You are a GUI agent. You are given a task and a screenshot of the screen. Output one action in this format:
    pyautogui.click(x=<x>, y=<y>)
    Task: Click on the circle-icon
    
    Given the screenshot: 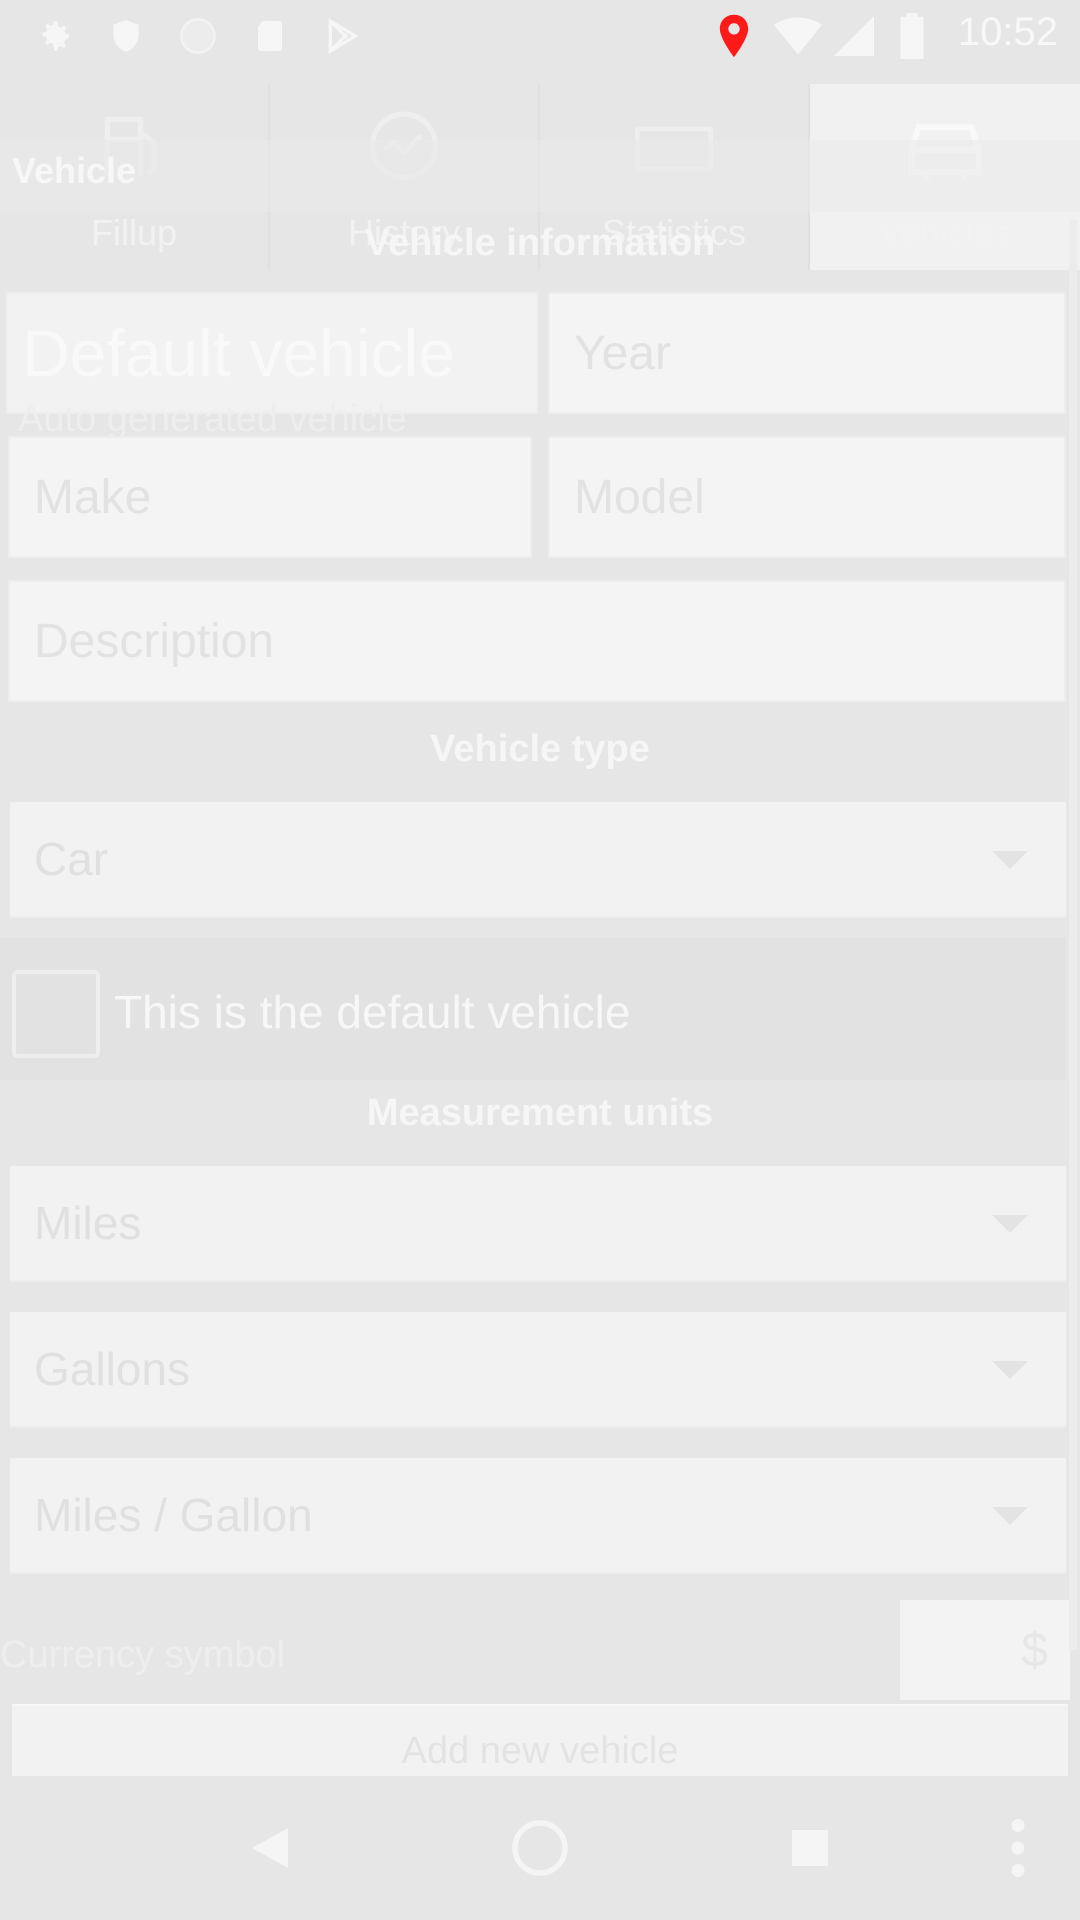 What is the action you would take?
    pyautogui.click(x=198, y=36)
    